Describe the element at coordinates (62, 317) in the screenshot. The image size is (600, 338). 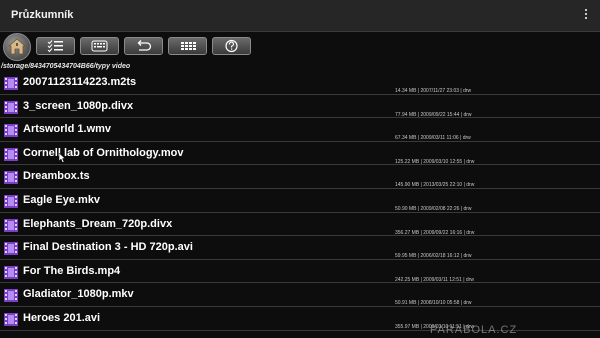
I see `file-name: Heroes 201.avi` at that location.